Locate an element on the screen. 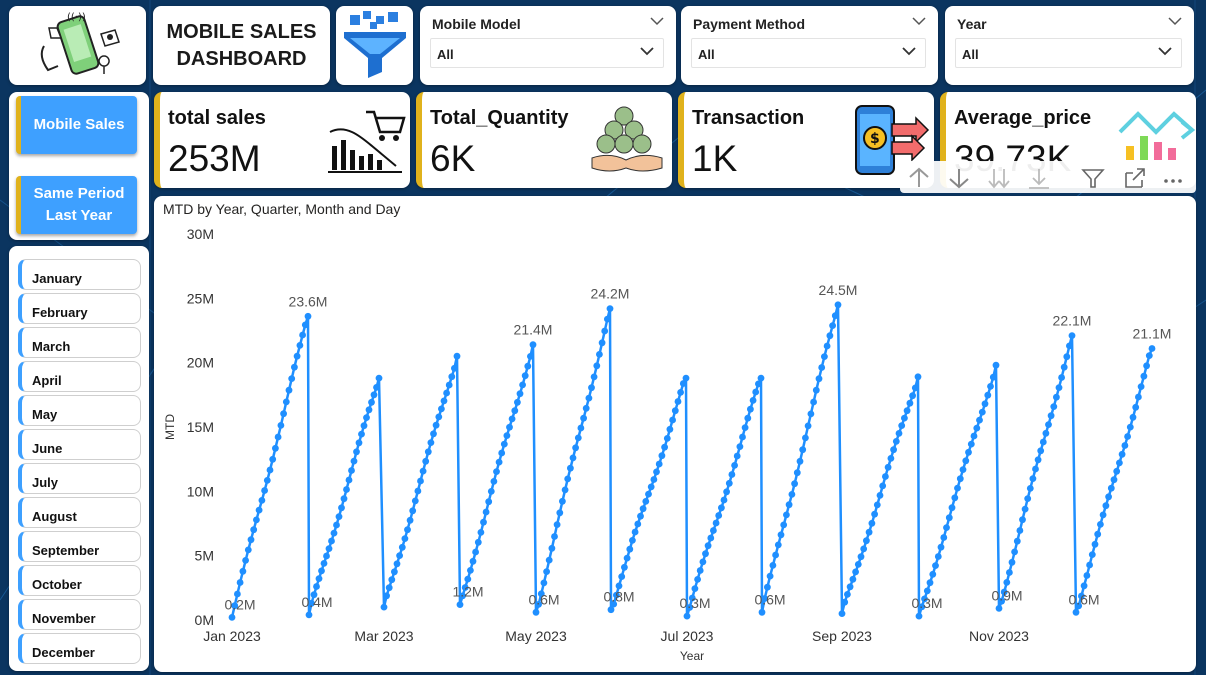 The image size is (1206, 675). month-item-march: March is located at coordinates (79, 342).